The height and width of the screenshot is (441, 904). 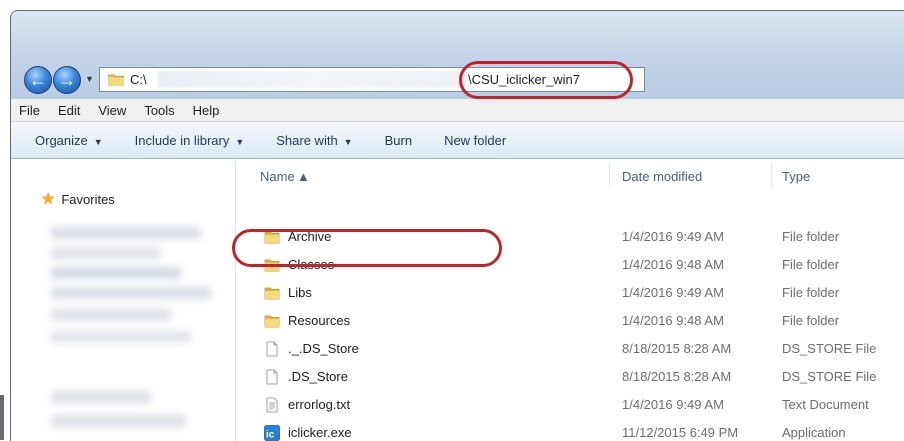 What do you see at coordinates (206, 110) in the screenshot?
I see `menu-help: Help` at bounding box center [206, 110].